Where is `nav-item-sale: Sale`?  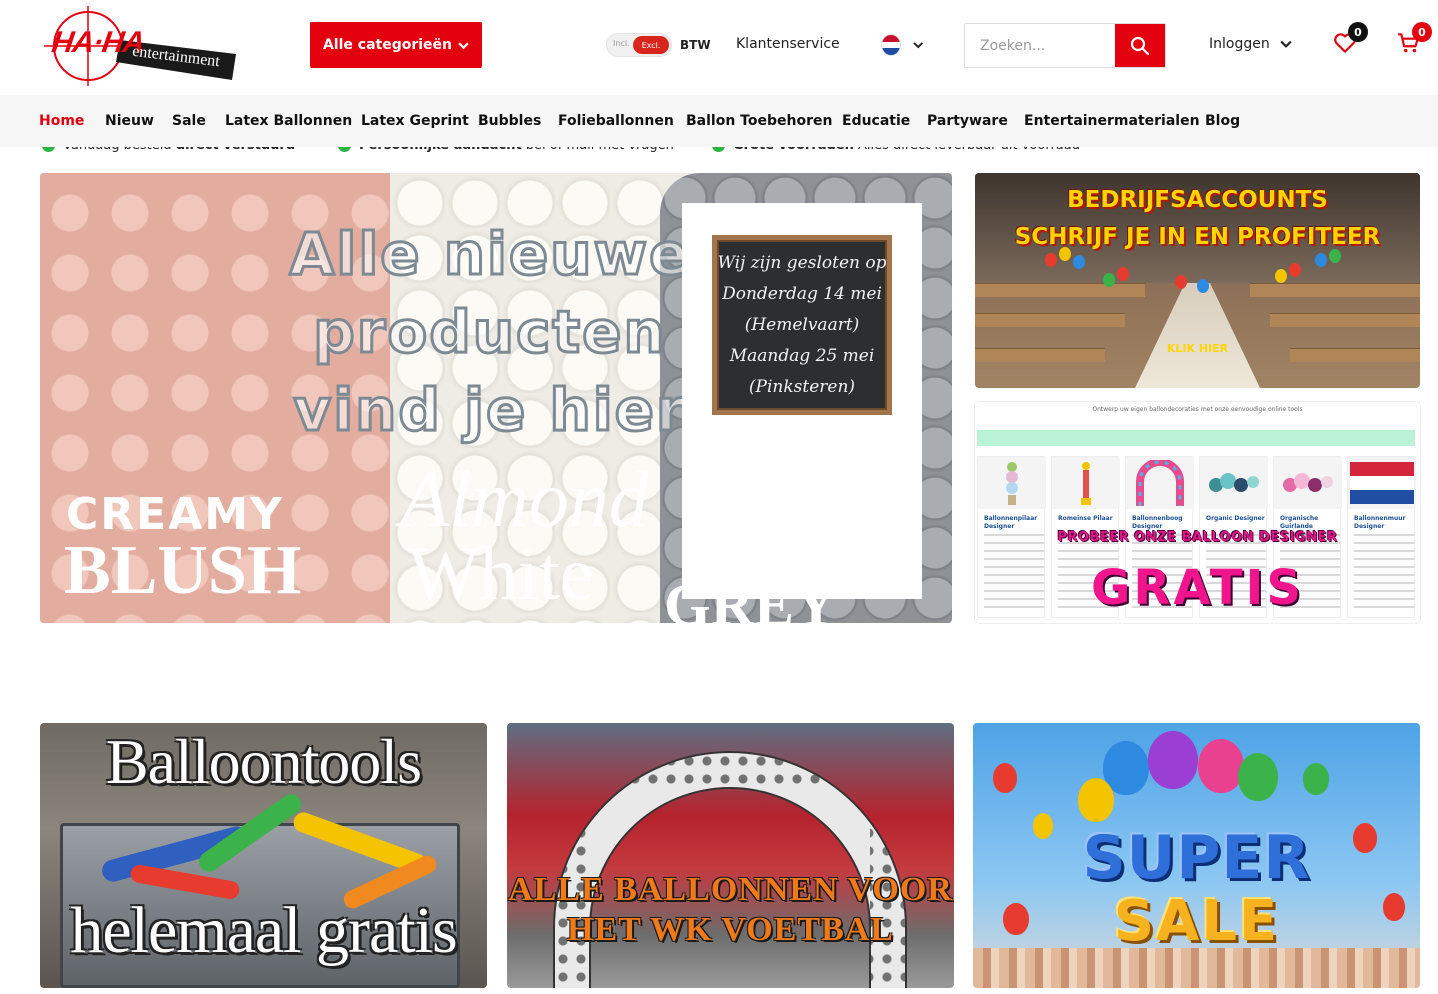
nav-item-sale: Sale is located at coordinates (189, 121).